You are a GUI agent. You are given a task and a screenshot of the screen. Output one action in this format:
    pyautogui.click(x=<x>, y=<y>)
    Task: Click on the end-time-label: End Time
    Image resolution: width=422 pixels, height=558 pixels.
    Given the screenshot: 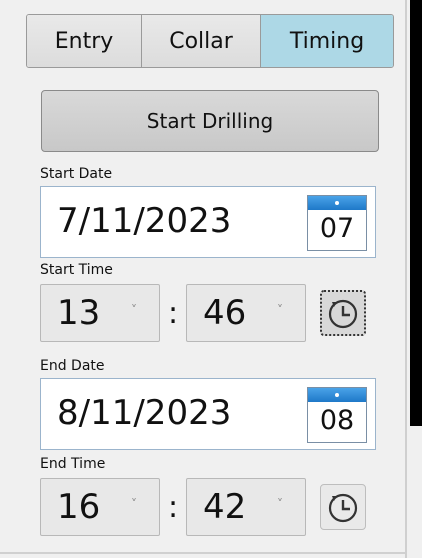 What is the action you would take?
    pyautogui.click(x=73, y=464)
    